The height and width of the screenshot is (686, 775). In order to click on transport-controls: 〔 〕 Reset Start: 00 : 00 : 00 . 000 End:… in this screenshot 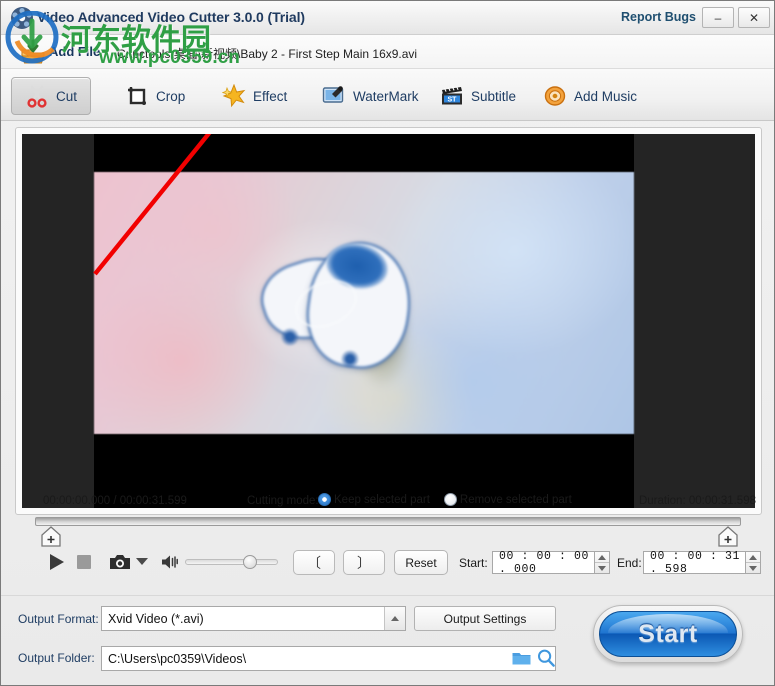, I will do `click(388, 563)`.